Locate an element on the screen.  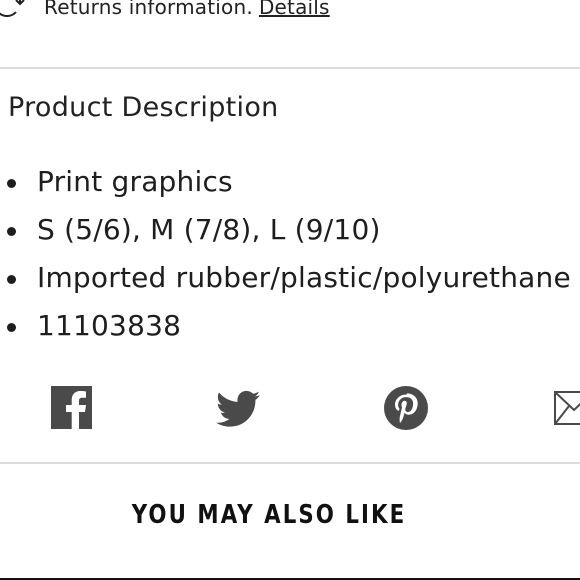
list-item: Print graphics is located at coordinates (285, 184).